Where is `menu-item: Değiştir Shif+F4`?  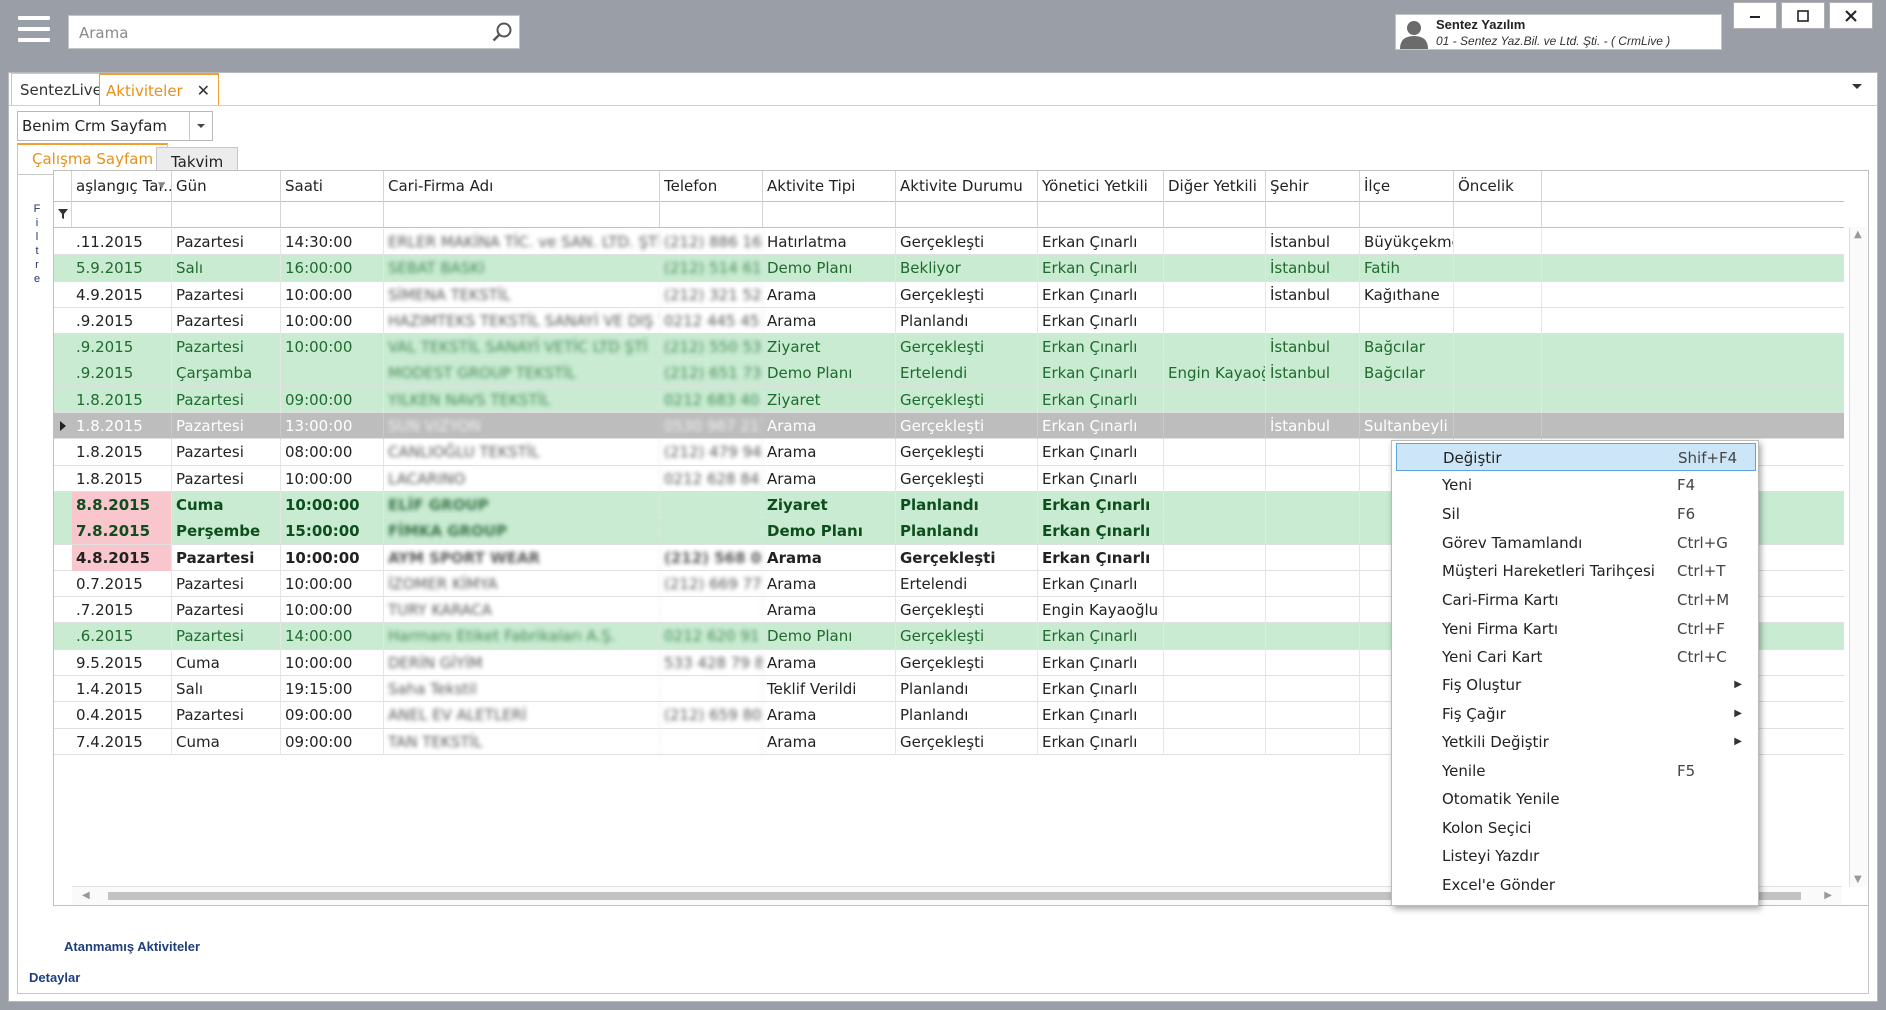 menu-item: Değiştir Shif+F4 is located at coordinates (1576, 457).